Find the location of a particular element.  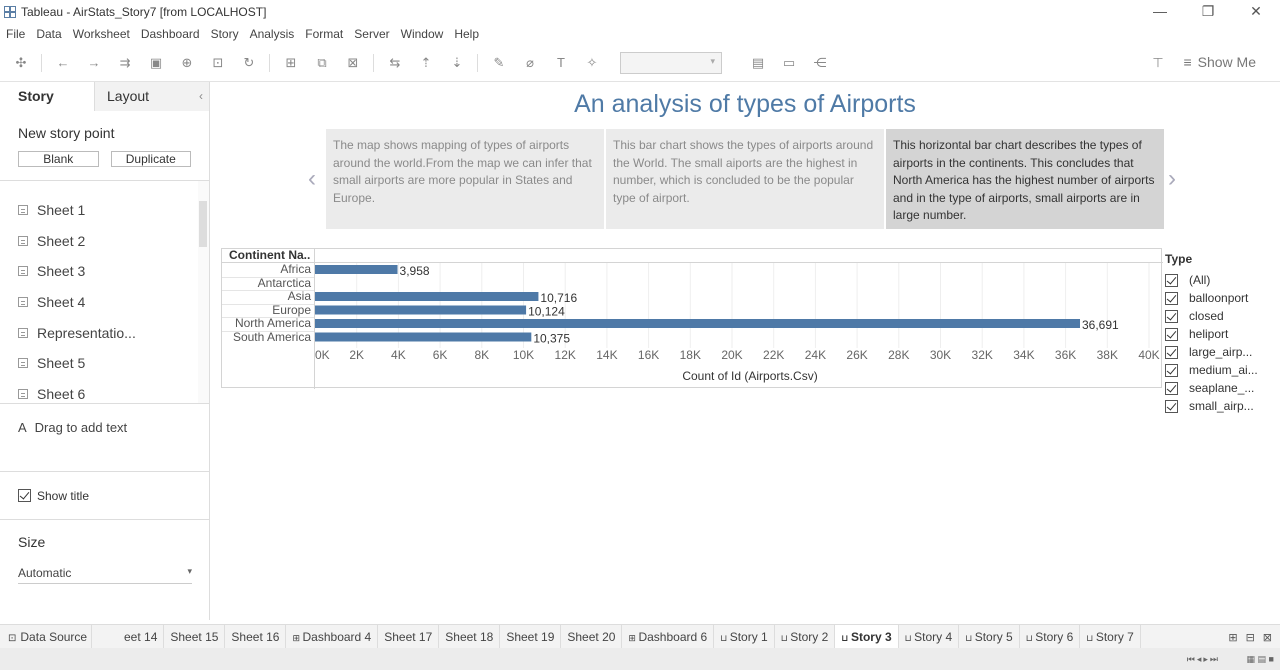

save-icon: ▣ is located at coordinates (156, 63).